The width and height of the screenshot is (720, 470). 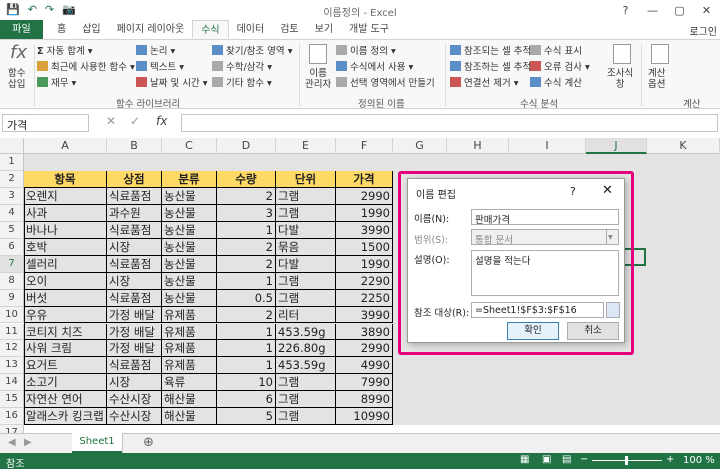 I want to click on row-header: 9, so click(x=12, y=298).